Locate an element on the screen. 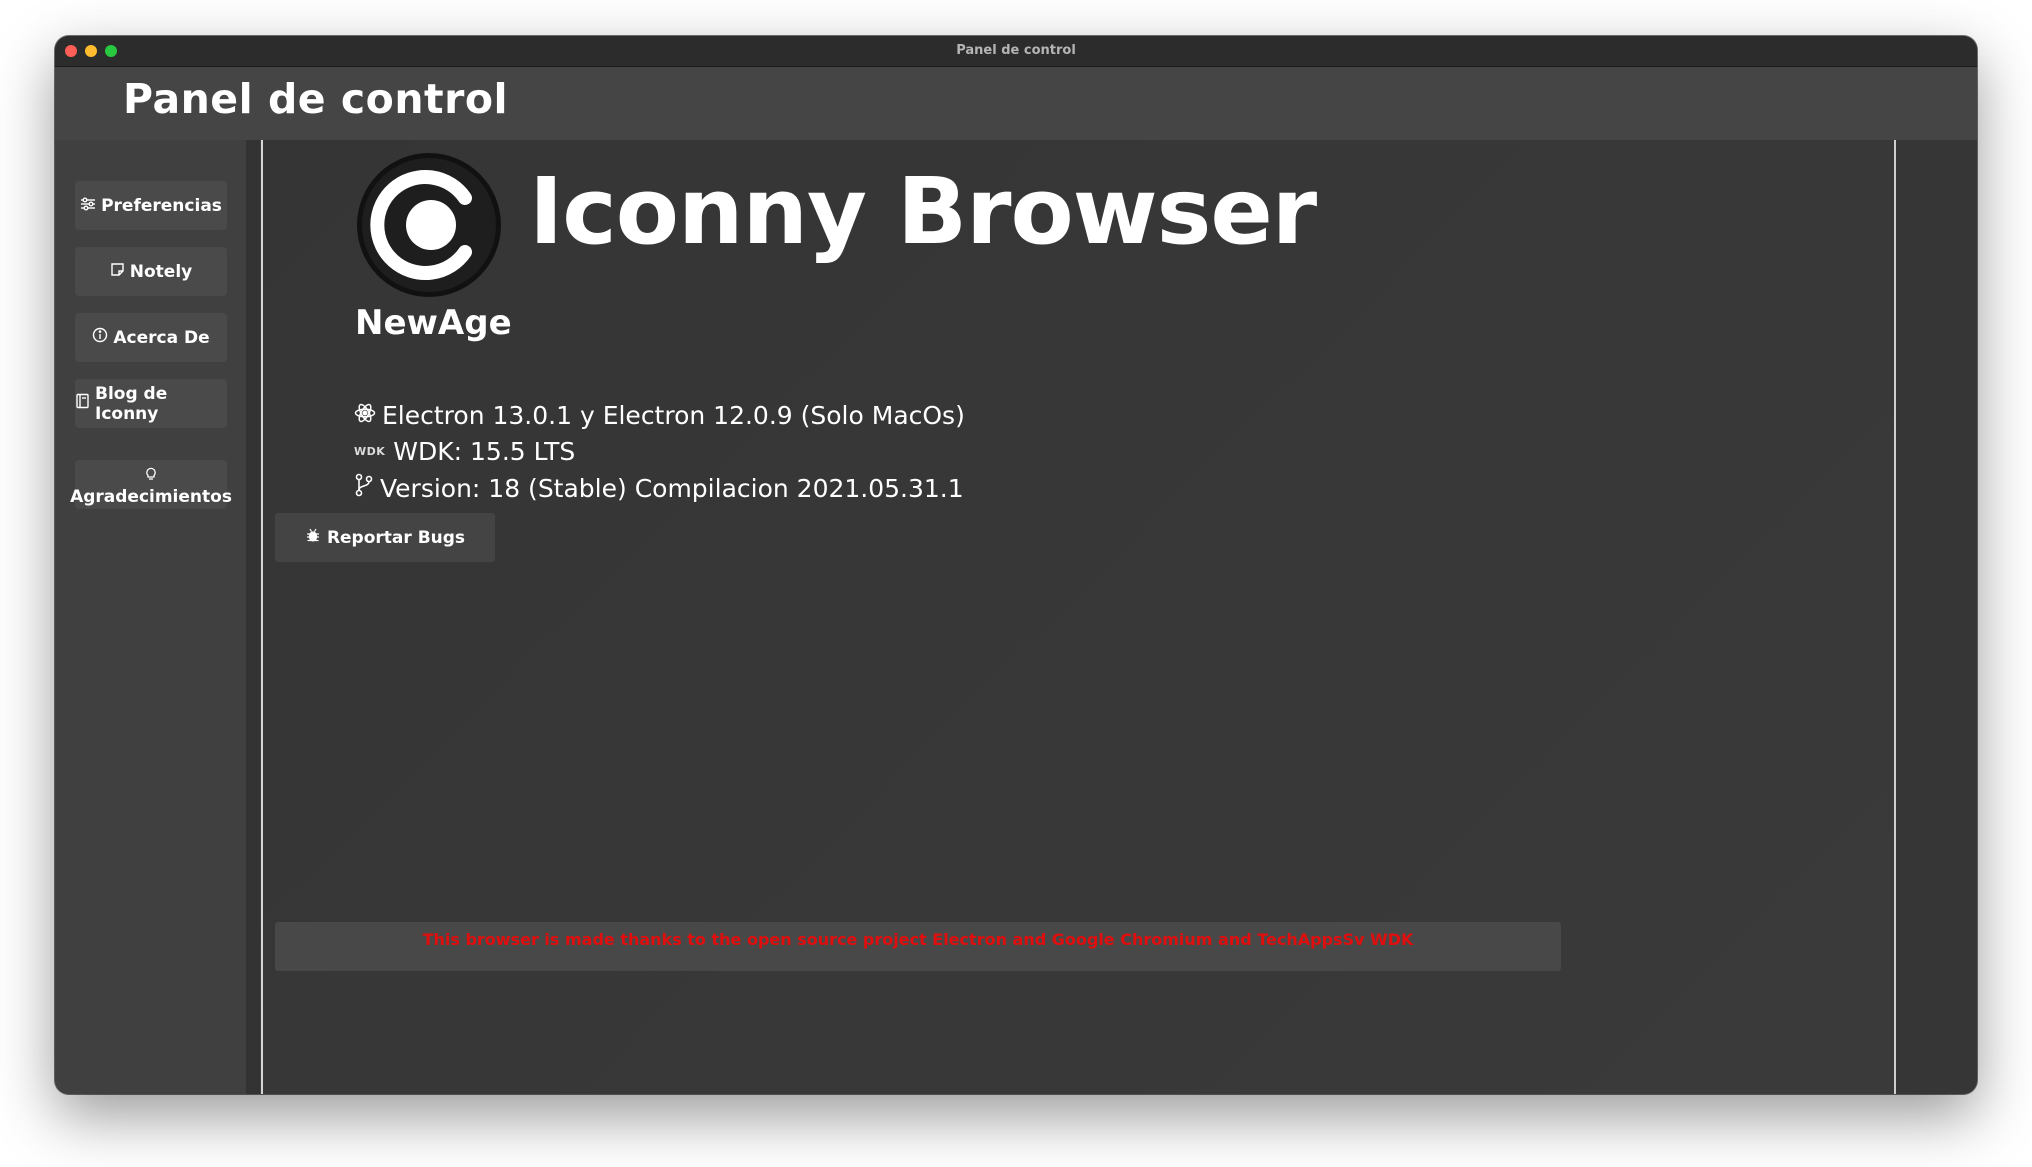  page-title: Panel de control is located at coordinates (316, 99).